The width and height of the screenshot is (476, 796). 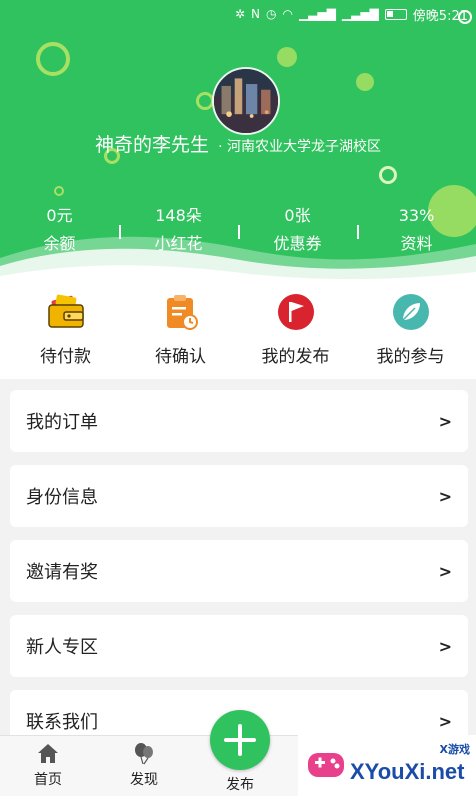 What do you see at coordinates (181, 331) in the screenshot?
I see `quick-pending-confirm: 待确认` at bounding box center [181, 331].